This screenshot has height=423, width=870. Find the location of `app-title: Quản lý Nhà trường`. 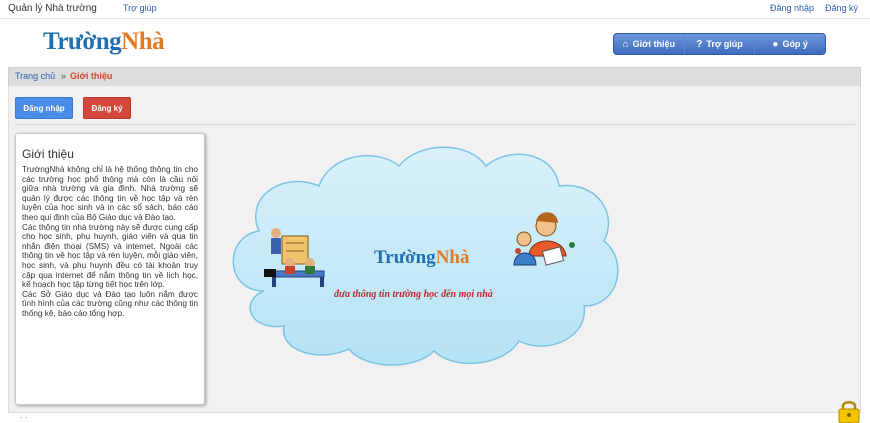

app-title: Quản lý Nhà trường is located at coordinates (52, 8).